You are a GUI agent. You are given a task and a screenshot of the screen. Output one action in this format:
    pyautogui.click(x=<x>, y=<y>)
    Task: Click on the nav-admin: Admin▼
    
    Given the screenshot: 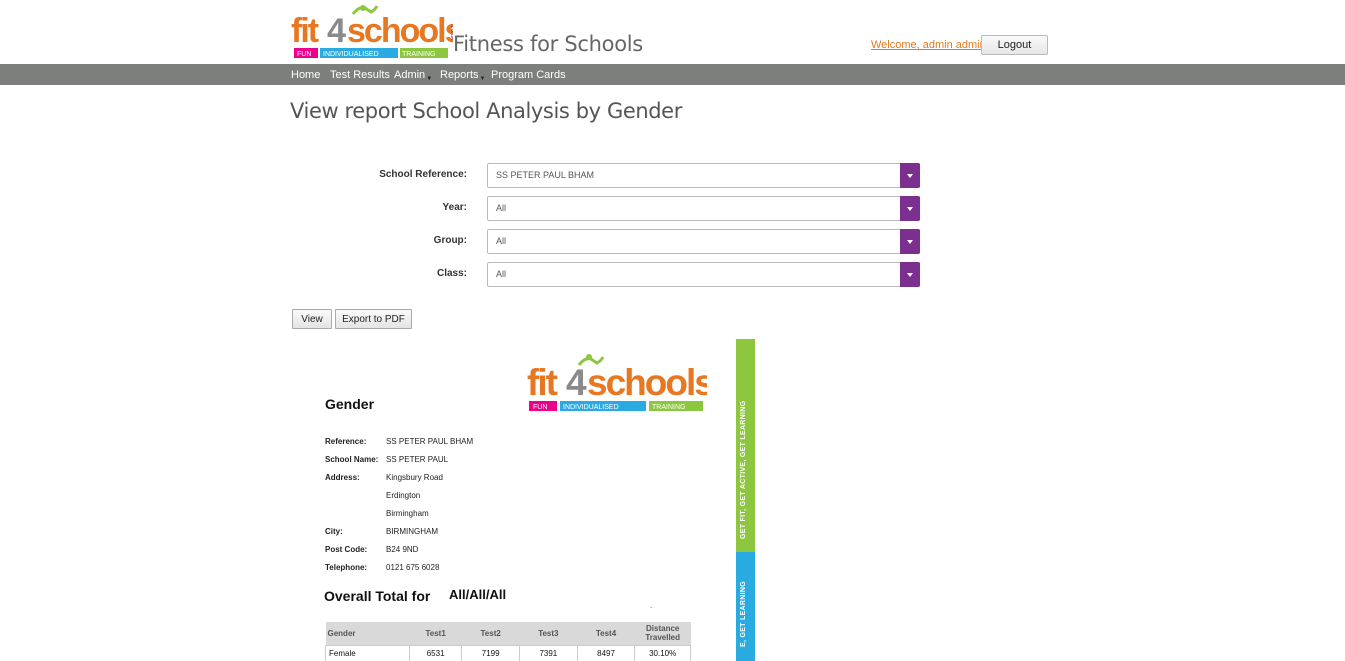 What is the action you would take?
    pyautogui.click(x=413, y=75)
    